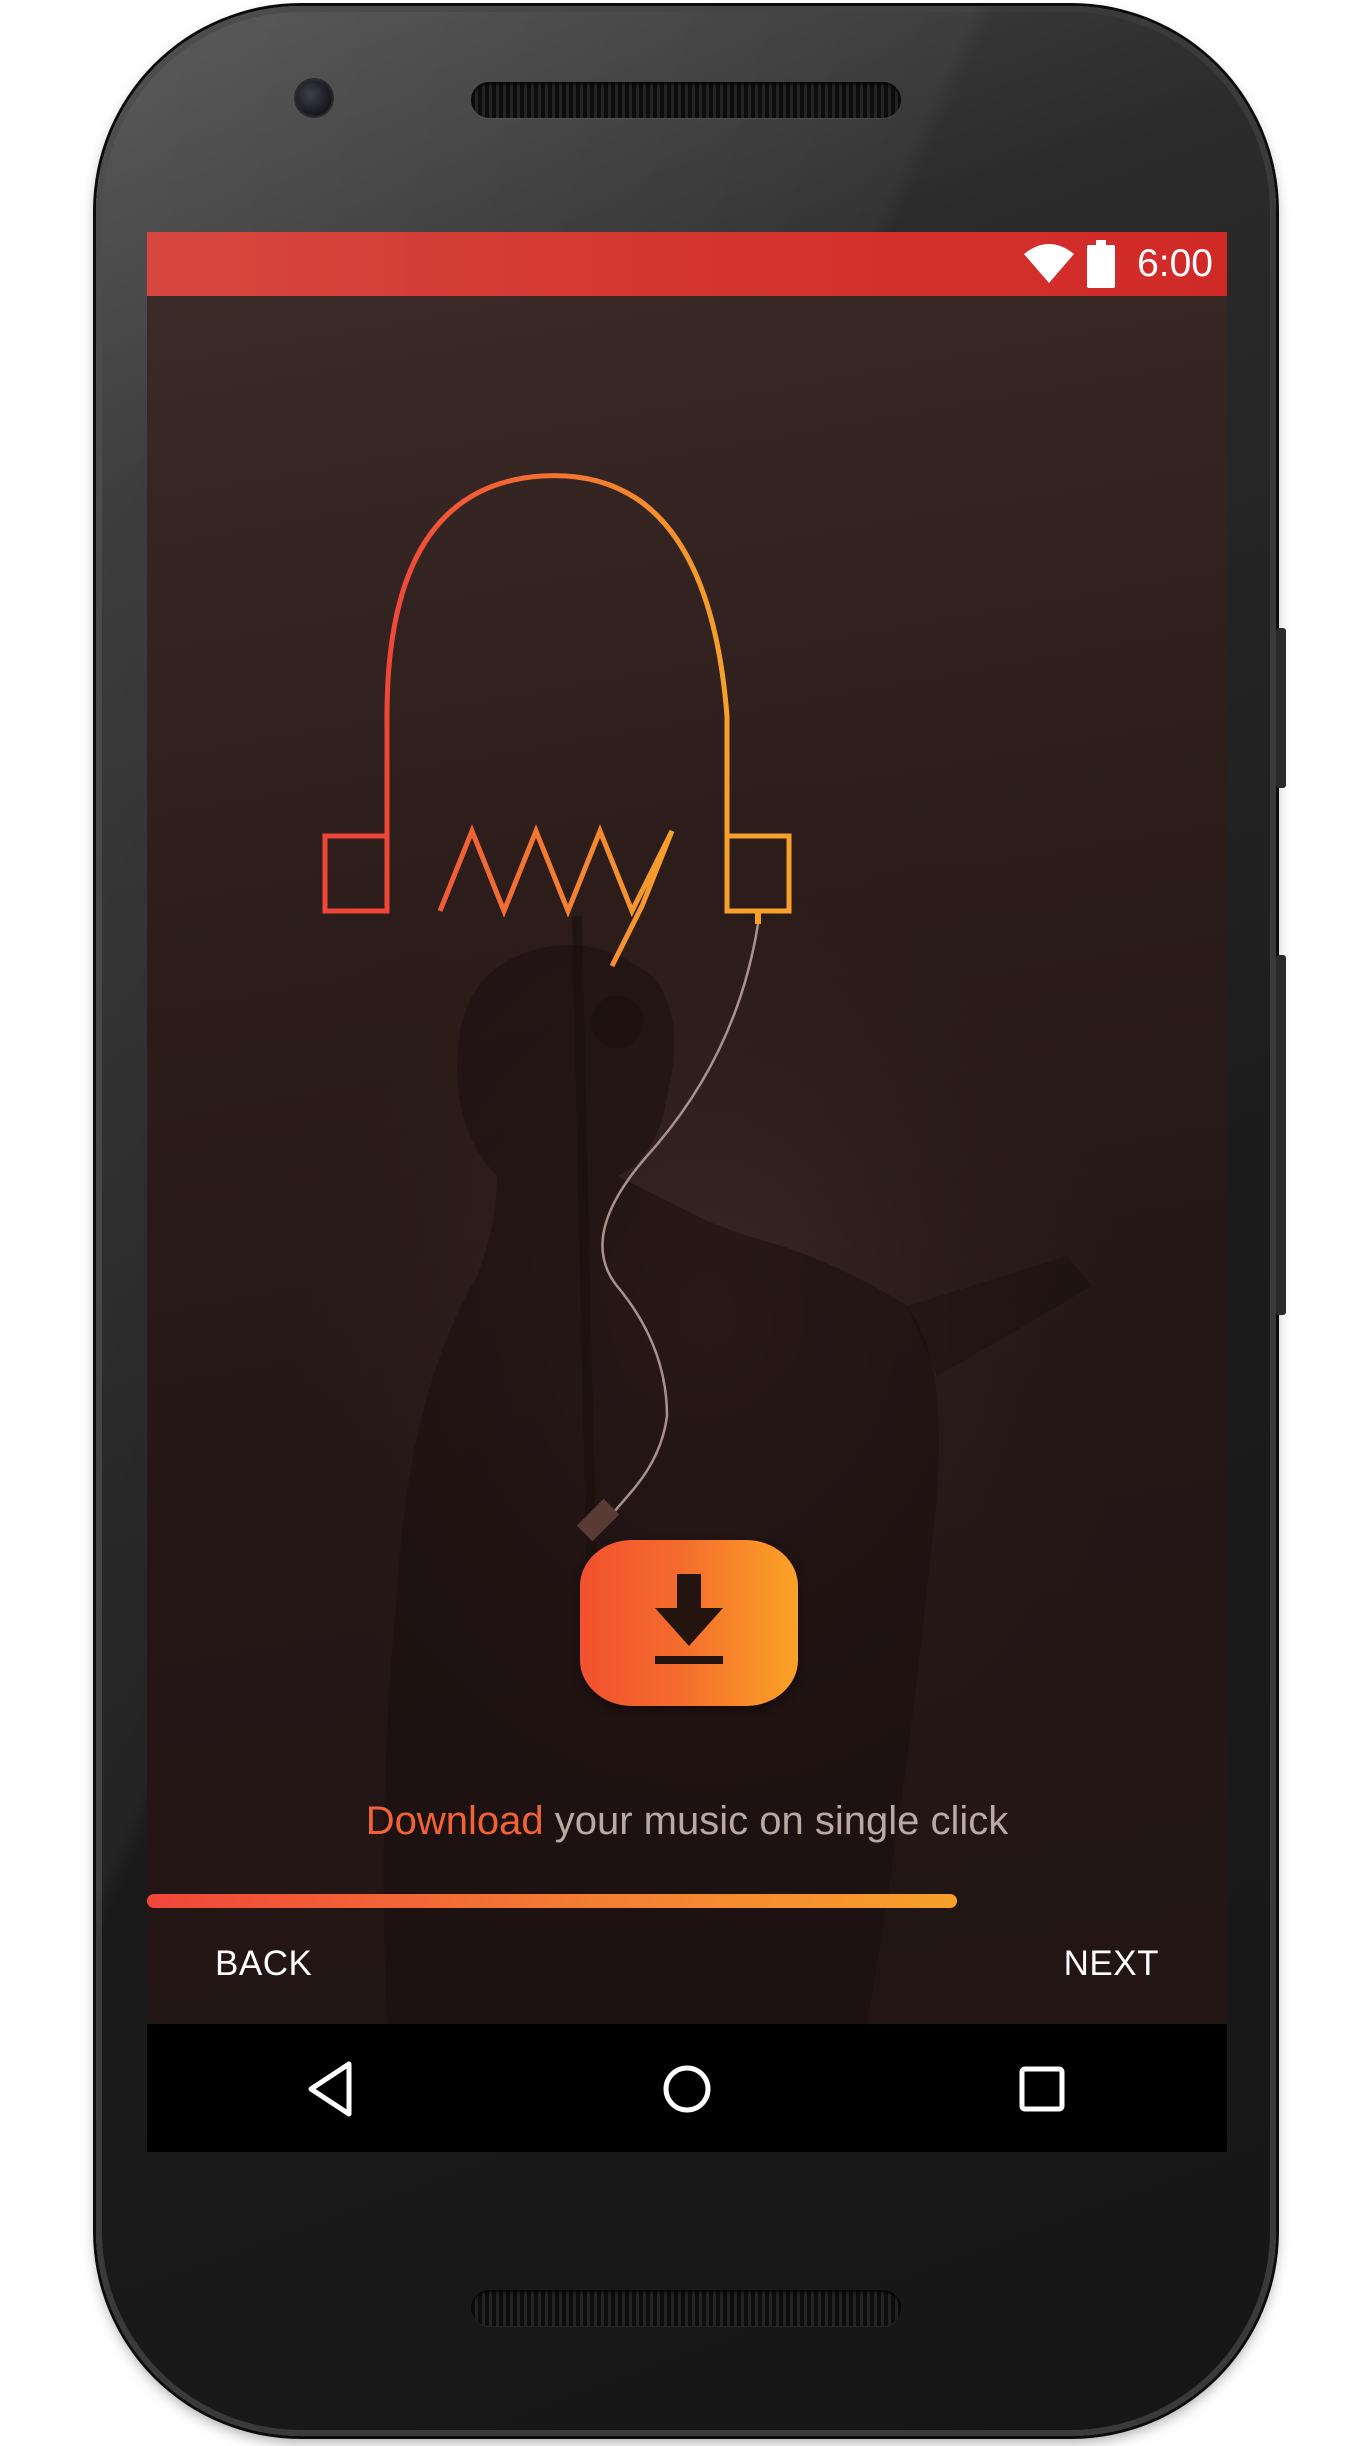 The height and width of the screenshot is (2446, 1370). Describe the element at coordinates (332, 2089) in the screenshot. I see `back-triangle-icon` at that location.